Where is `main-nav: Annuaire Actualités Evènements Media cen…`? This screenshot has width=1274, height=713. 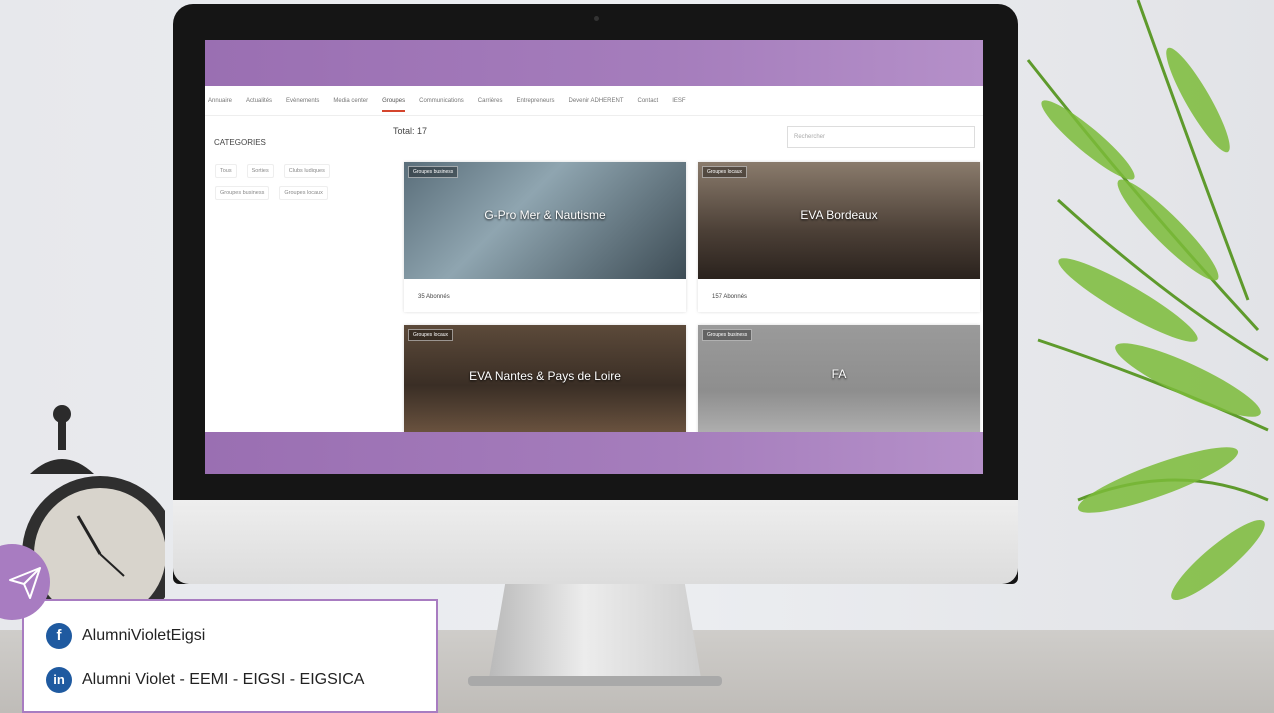 main-nav: Annuaire Actualités Evènements Media cen… is located at coordinates (594, 101).